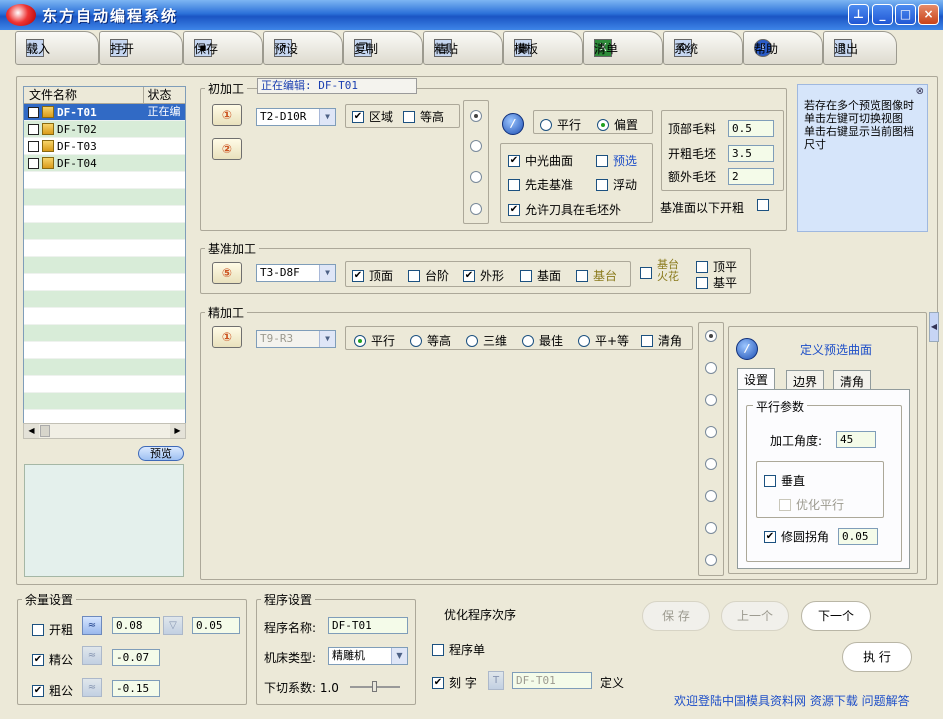 The height and width of the screenshot is (719, 943). What do you see at coordinates (751, 153) in the screenshot?
I see `open-rough-input: 3.5` at bounding box center [751, 153].